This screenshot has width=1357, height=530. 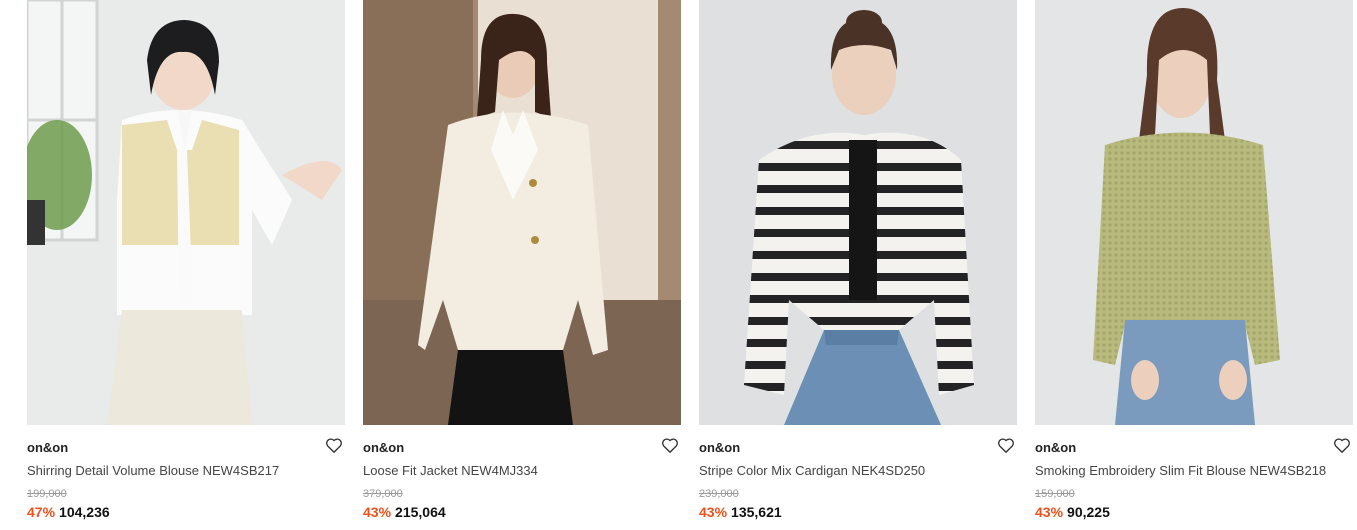 I want to click on price-row: 43% 215,064, so click(x=404, y=512).